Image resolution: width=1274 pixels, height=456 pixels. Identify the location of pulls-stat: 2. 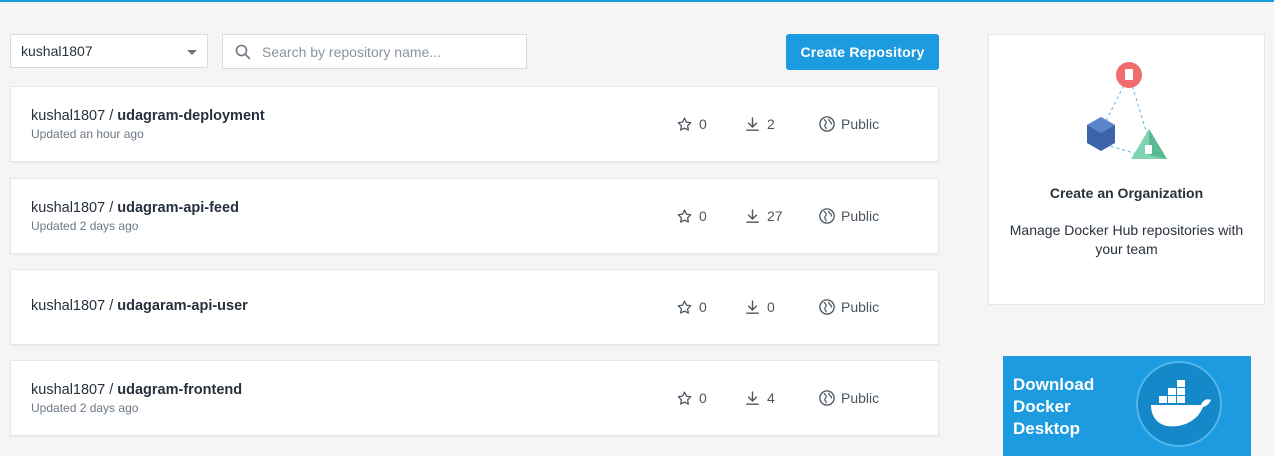
(759, 124).